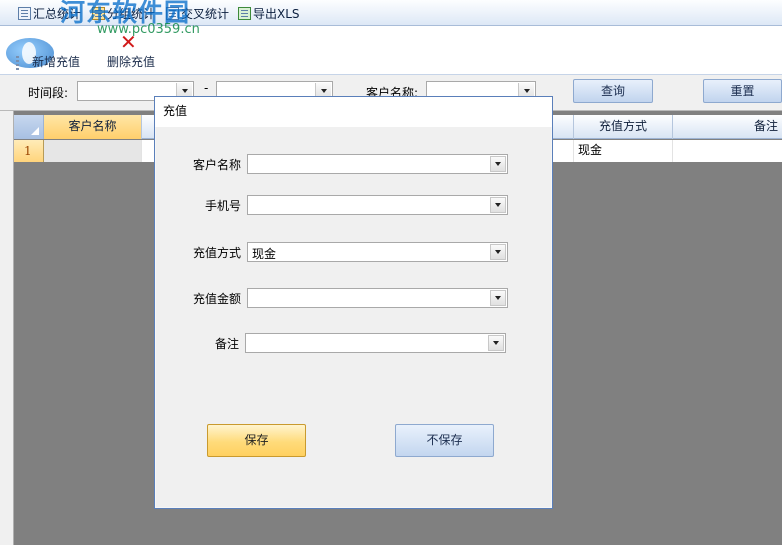 This screenshot has width=782, height=545. Describe the element at coordinates (353, 112) in the screenshot. I see `dialog-title: 充值` at that location.